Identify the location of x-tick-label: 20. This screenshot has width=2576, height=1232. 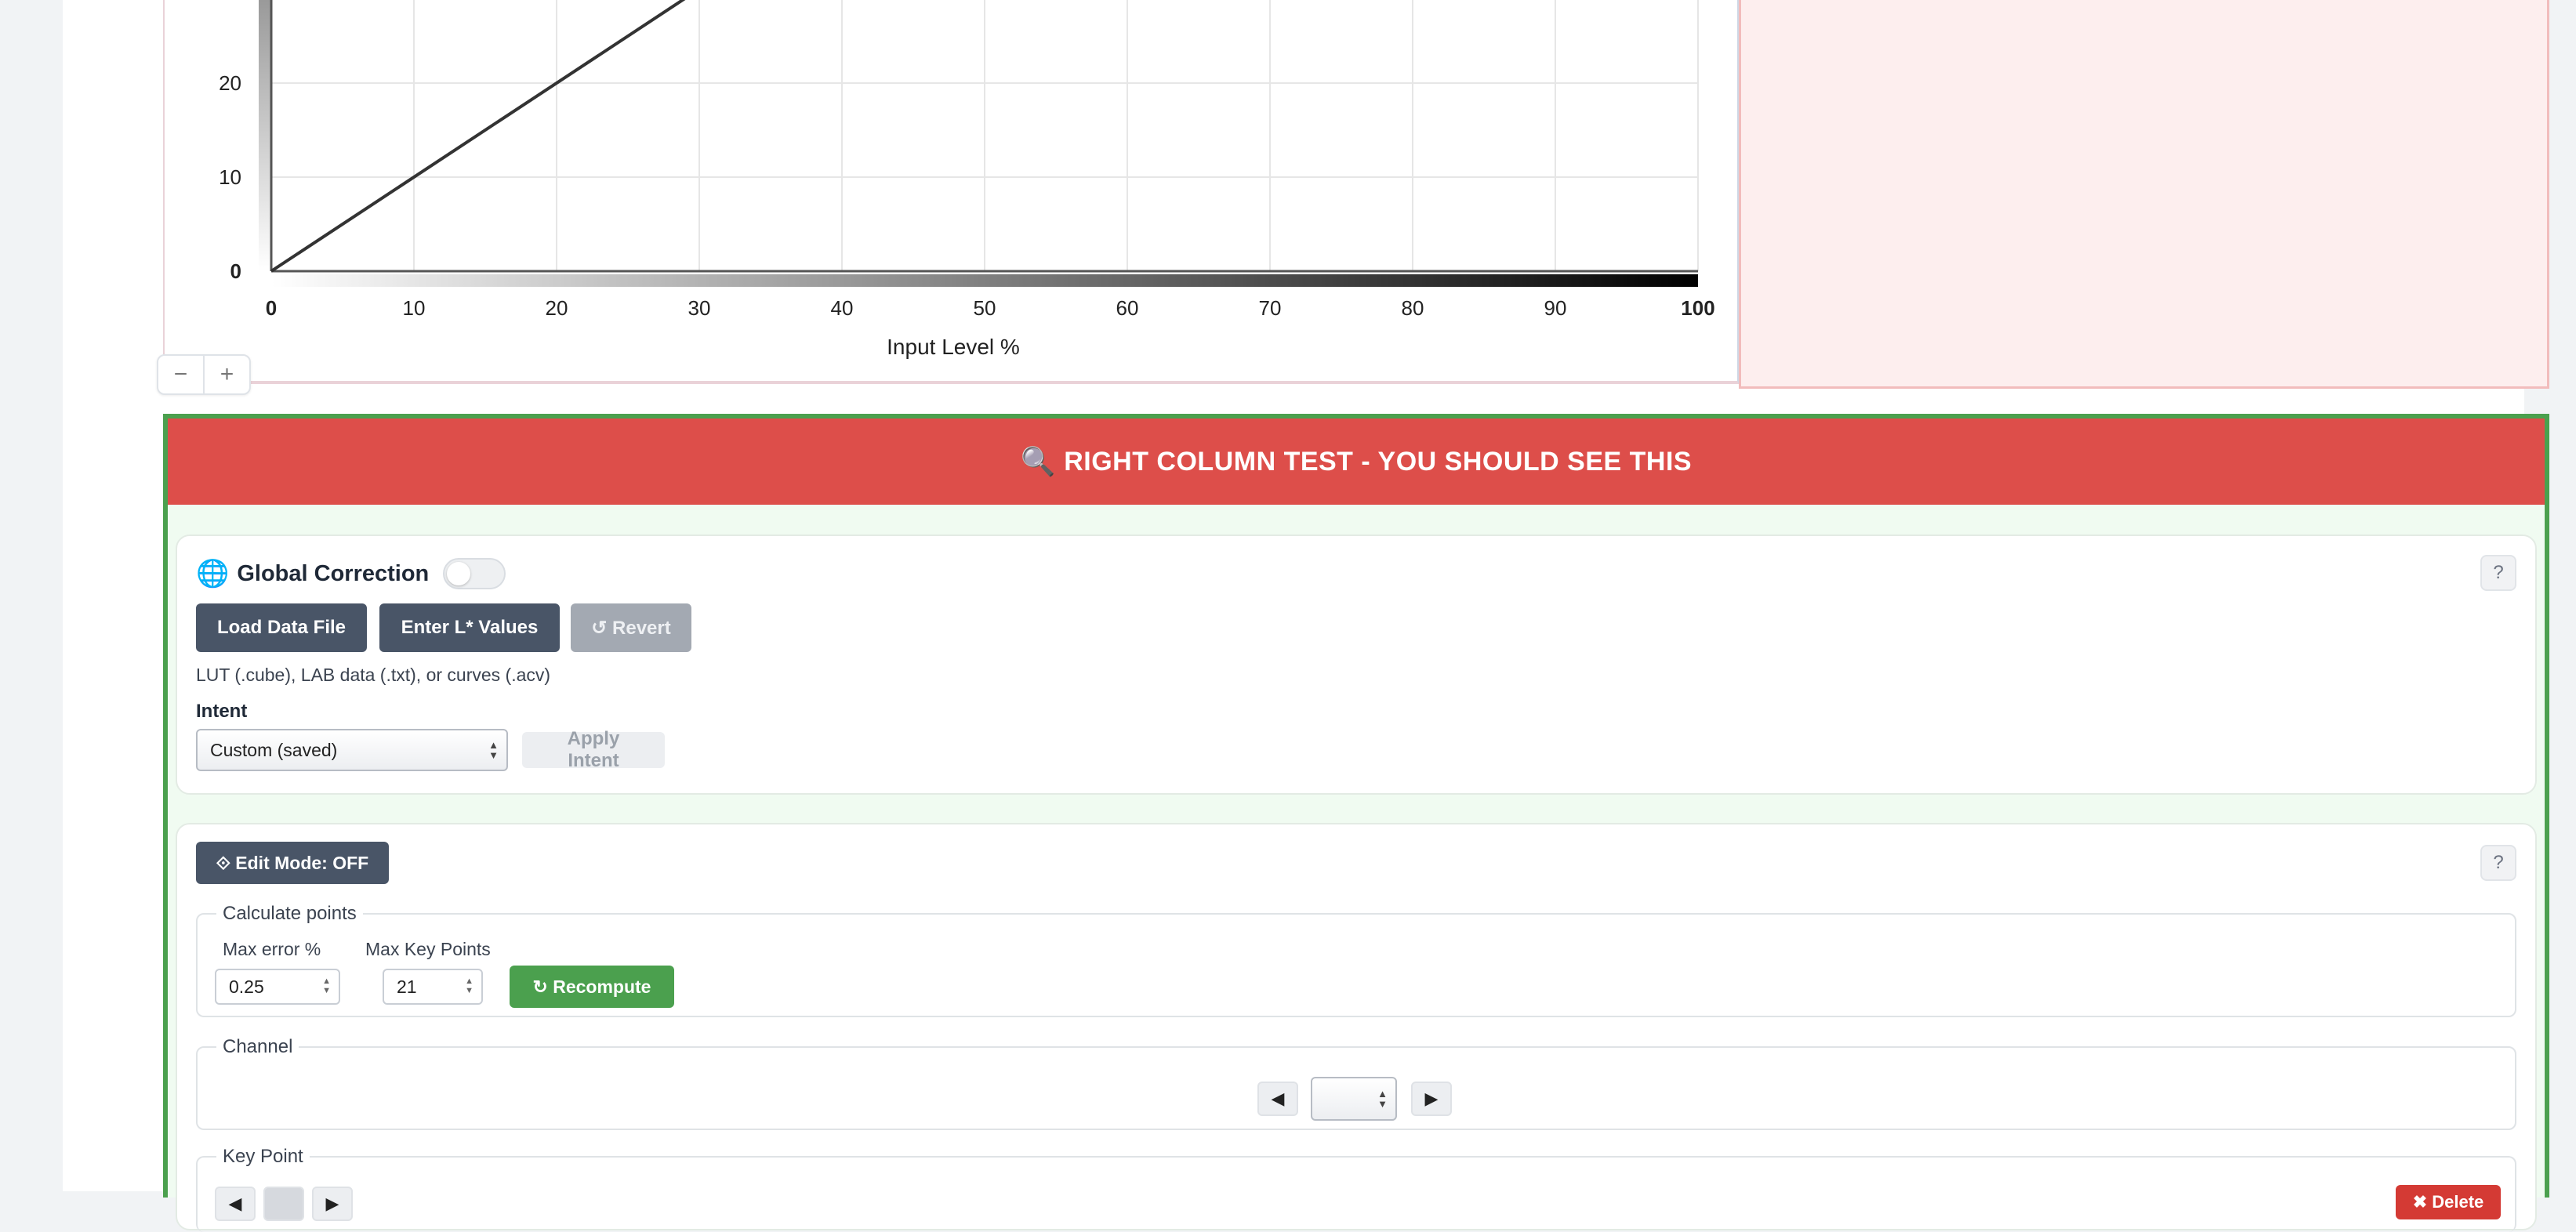
(557, 308).